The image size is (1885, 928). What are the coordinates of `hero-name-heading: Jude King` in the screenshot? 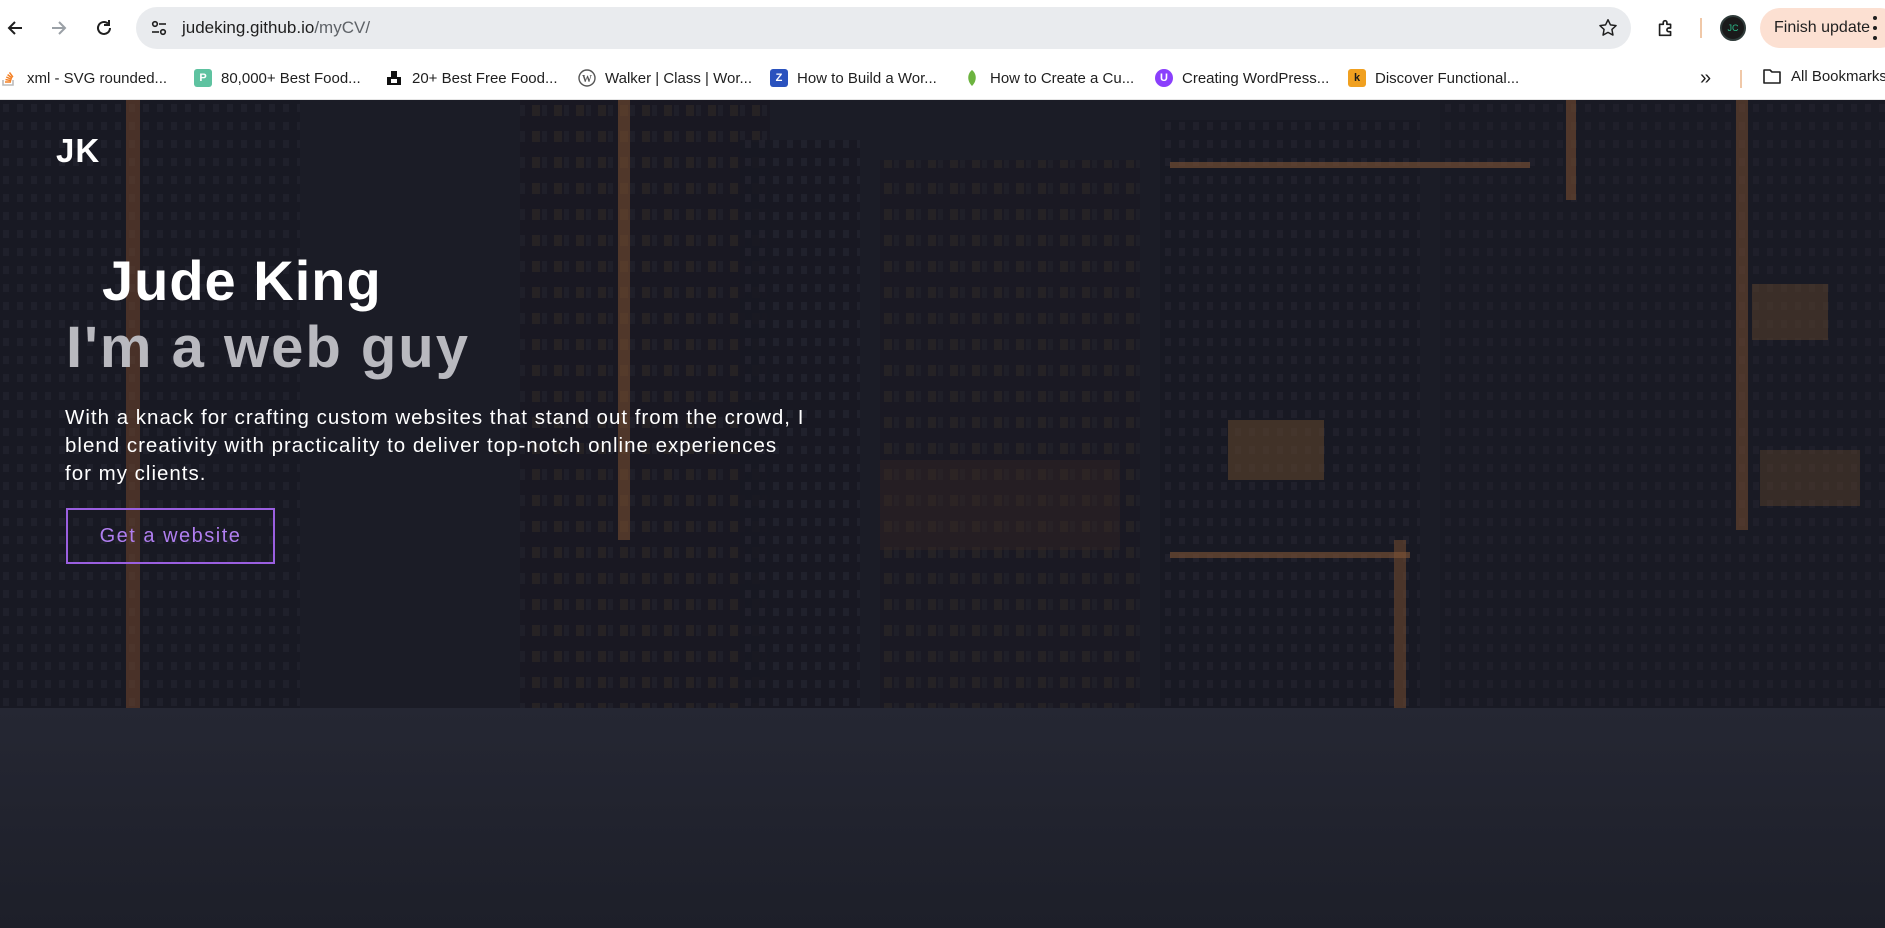 It's located at (242, 280).